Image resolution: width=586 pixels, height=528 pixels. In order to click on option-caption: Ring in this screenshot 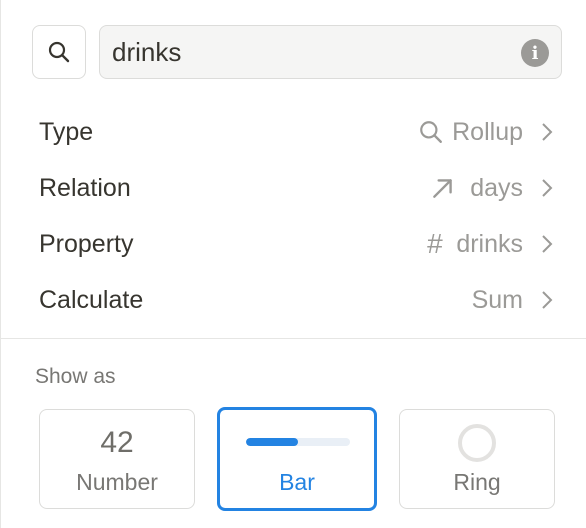, I will do `click(477, 482)`.